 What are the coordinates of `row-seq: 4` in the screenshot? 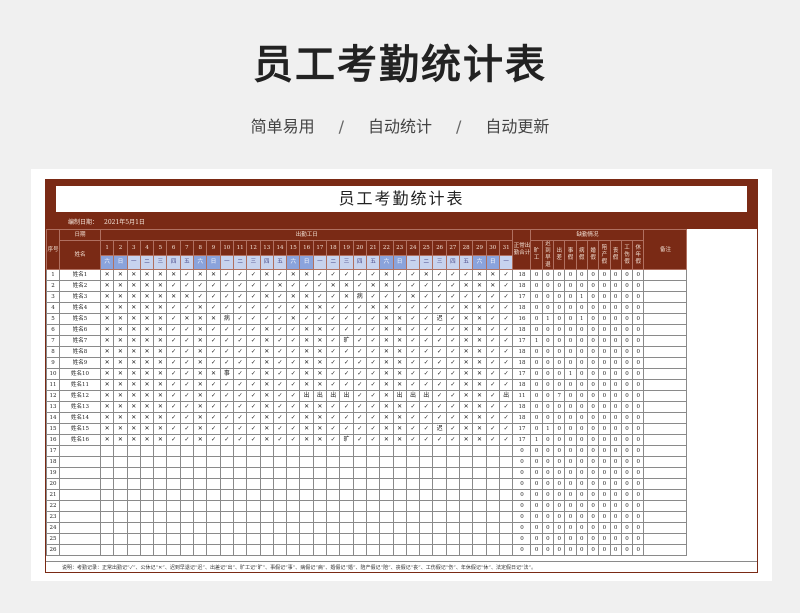 It's located at (53, 308).